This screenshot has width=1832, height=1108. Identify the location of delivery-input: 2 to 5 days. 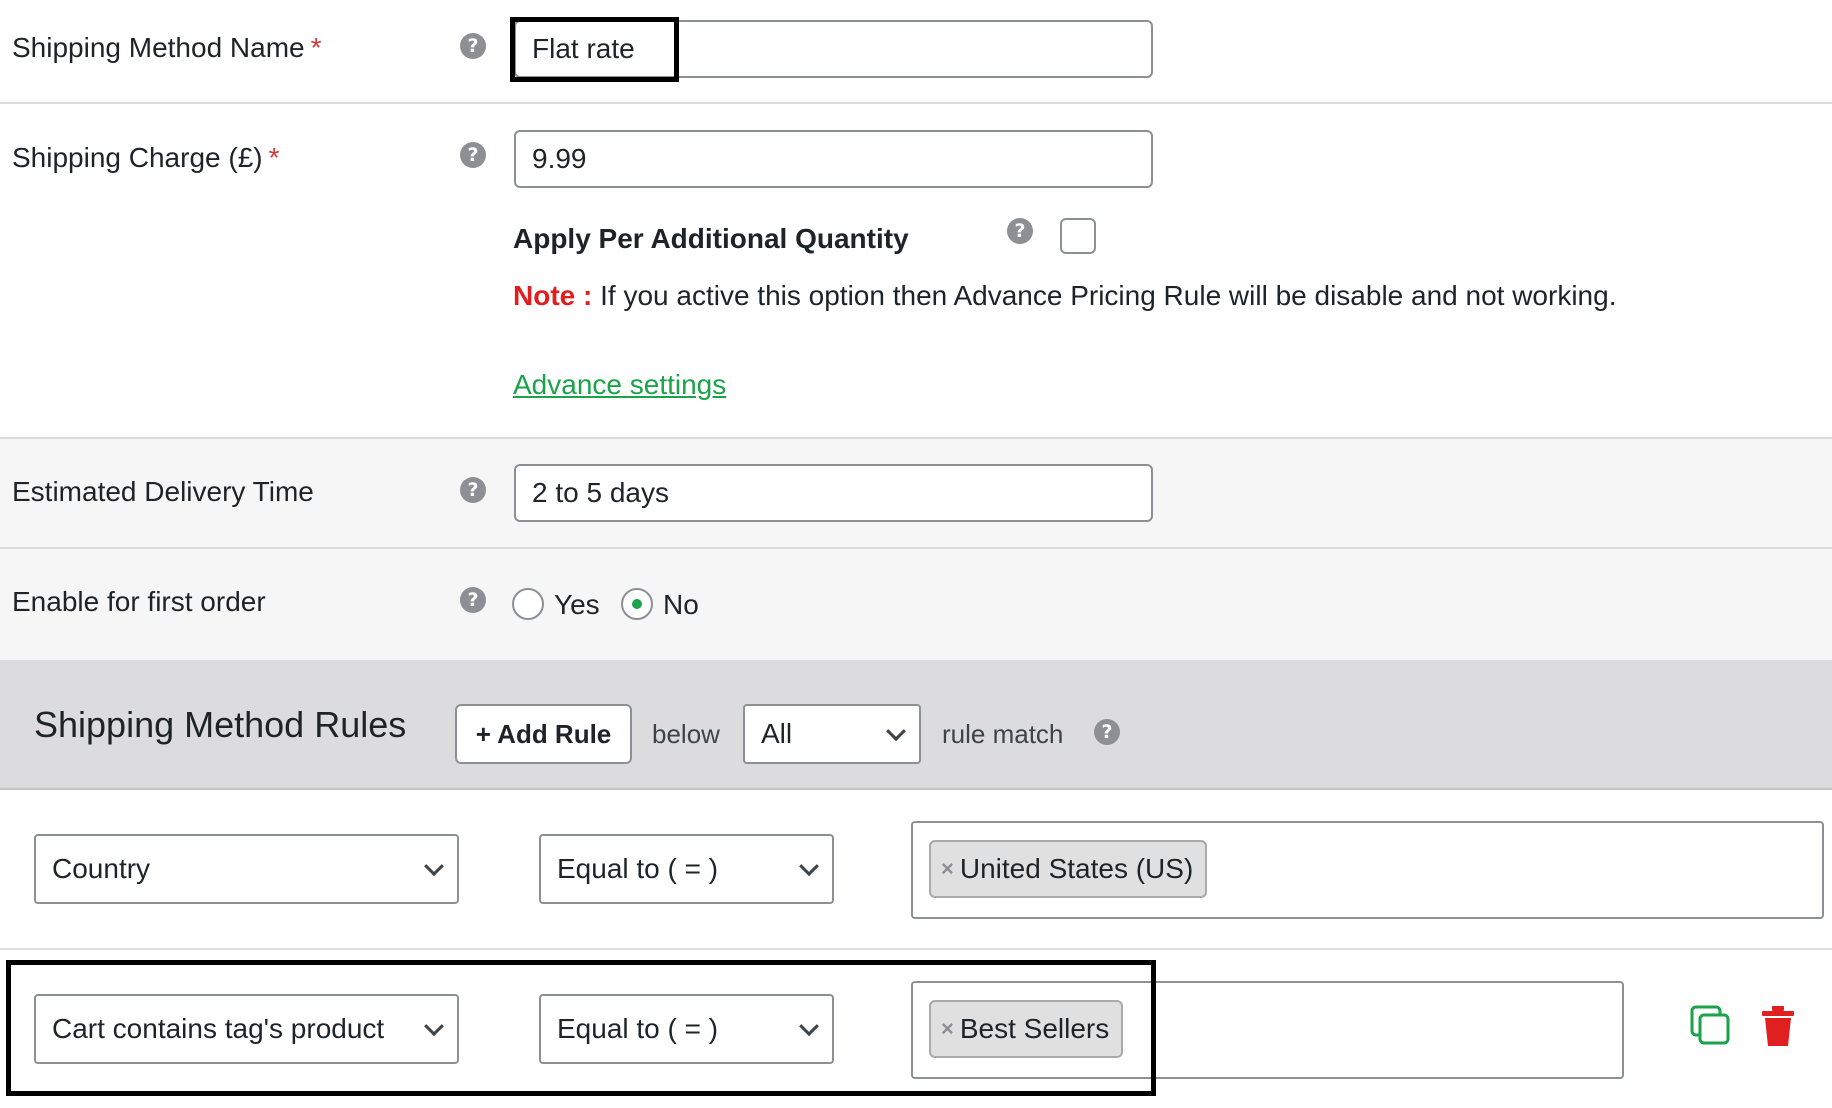
(833, 493).